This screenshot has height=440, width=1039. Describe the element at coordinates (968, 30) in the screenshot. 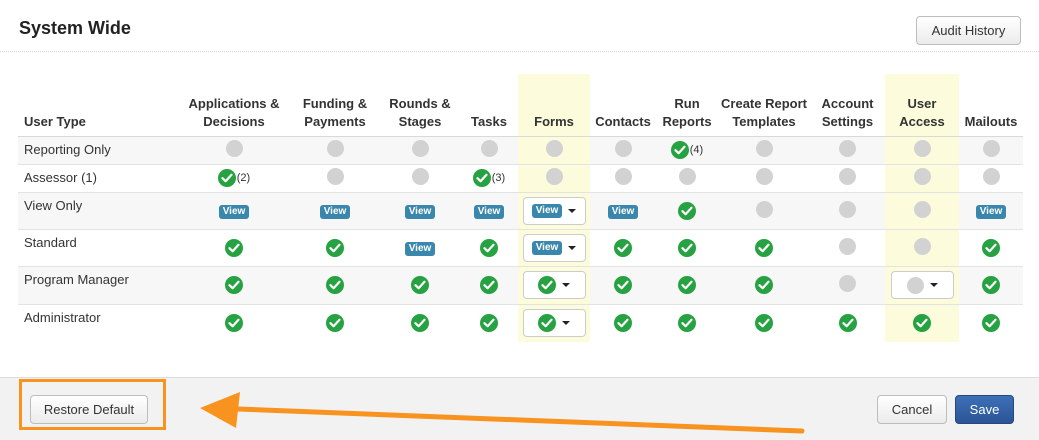

I see `audit-history-button: Audit History` at that location.